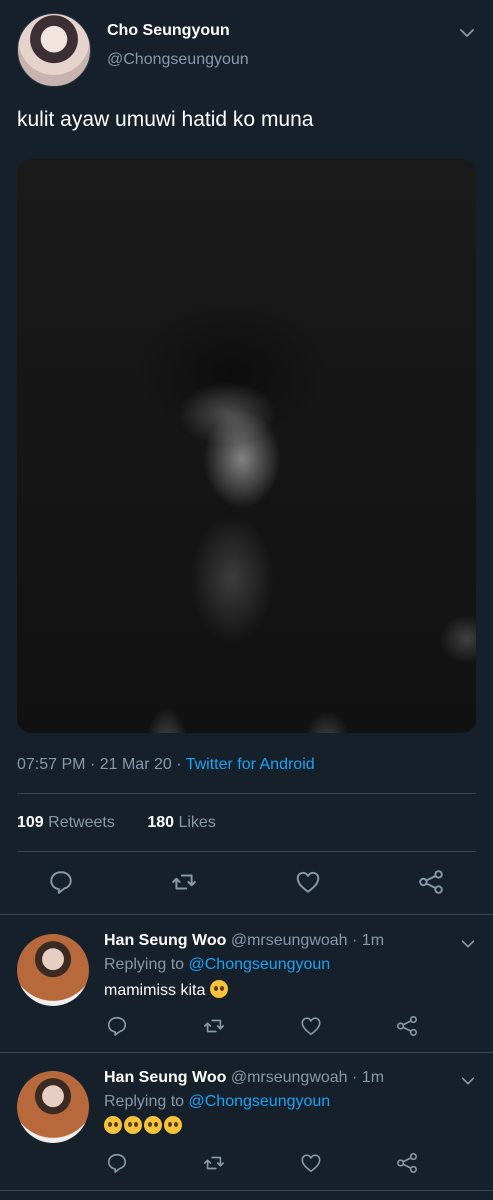  Describe the element at coordinates (178, 60) in the screenshot. I see `author-handle: @Chongseungyoun` at that location.